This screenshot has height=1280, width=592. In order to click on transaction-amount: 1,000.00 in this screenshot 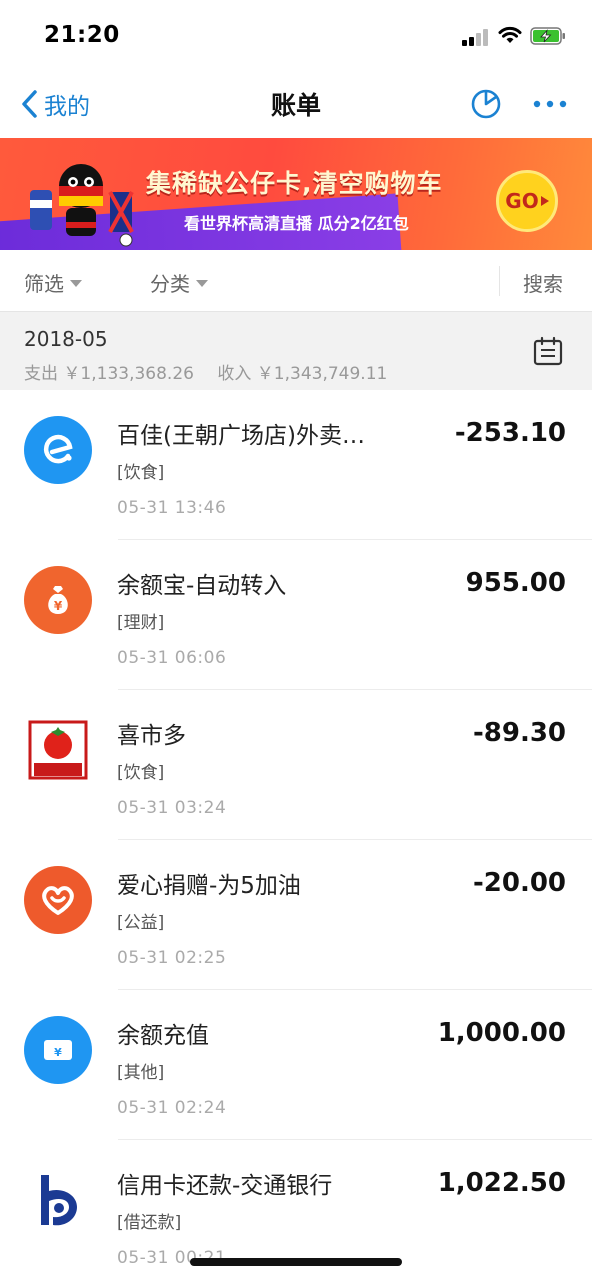, I will do `click(501, 1033)`.